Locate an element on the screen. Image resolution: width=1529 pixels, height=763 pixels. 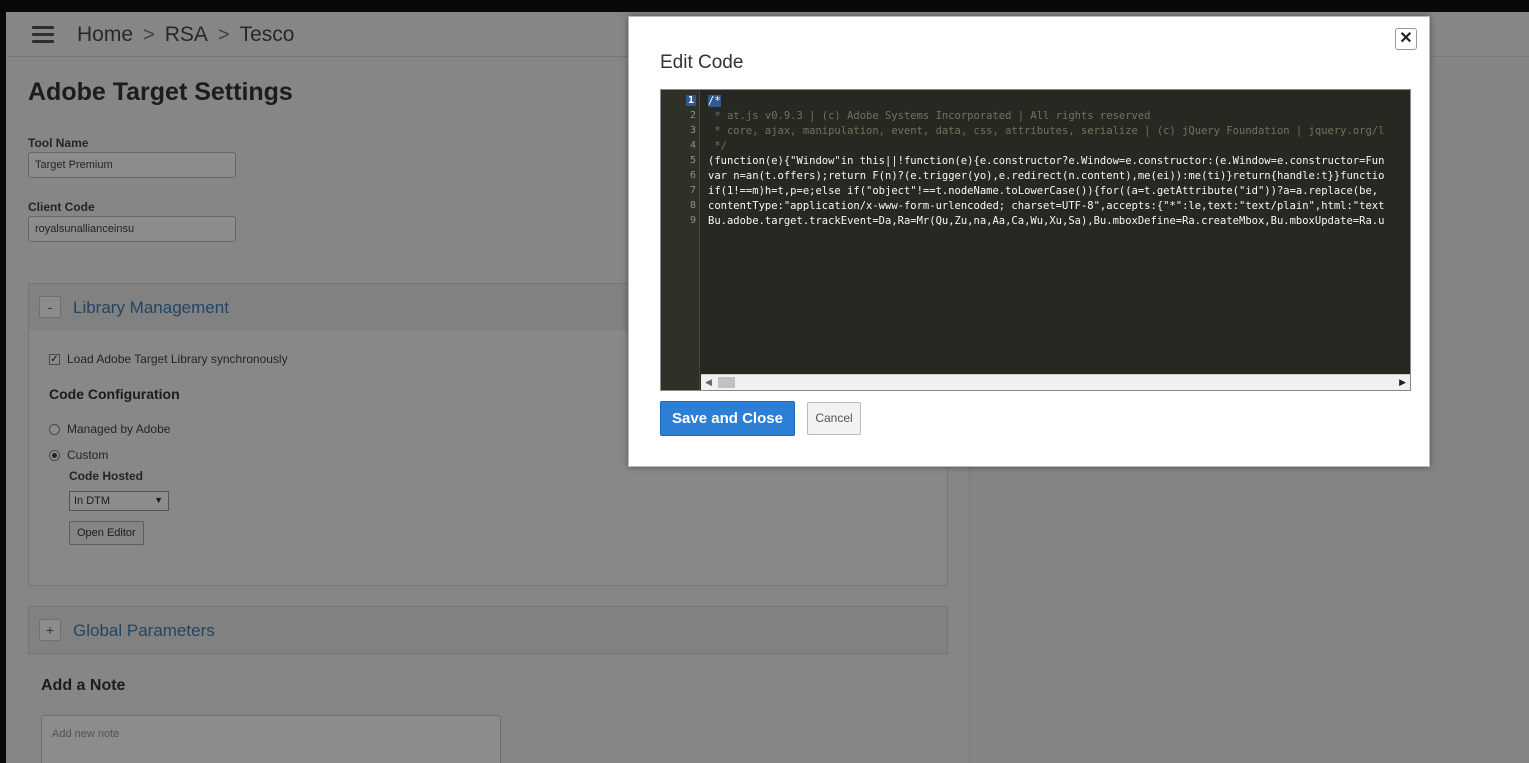
code-line: */ is located at coordinates (717, 146).